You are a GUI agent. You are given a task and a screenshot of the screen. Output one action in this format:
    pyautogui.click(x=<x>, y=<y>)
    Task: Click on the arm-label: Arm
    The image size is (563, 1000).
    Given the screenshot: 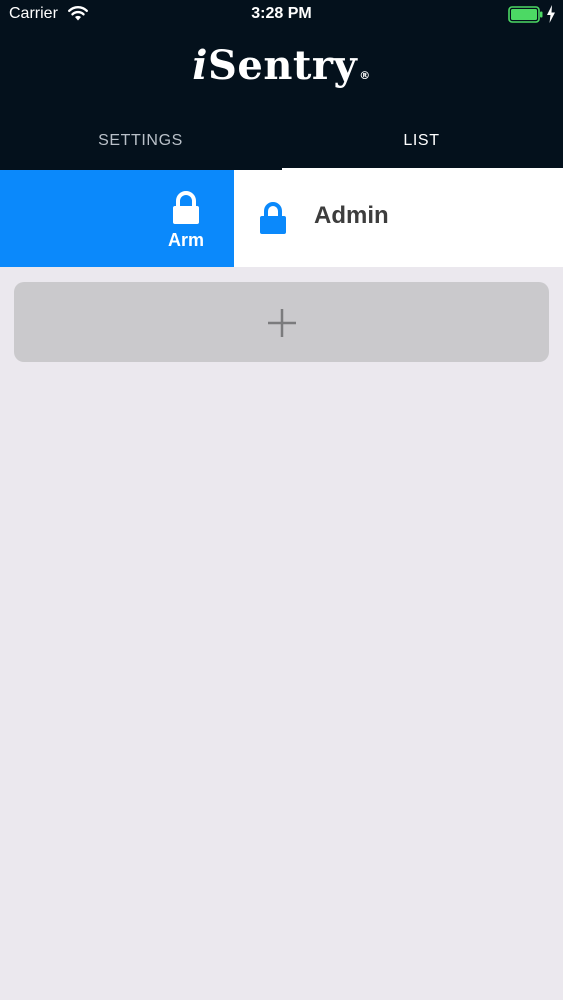 What is the action you would take?
    pyautogui.click(x=185, y=240)
    